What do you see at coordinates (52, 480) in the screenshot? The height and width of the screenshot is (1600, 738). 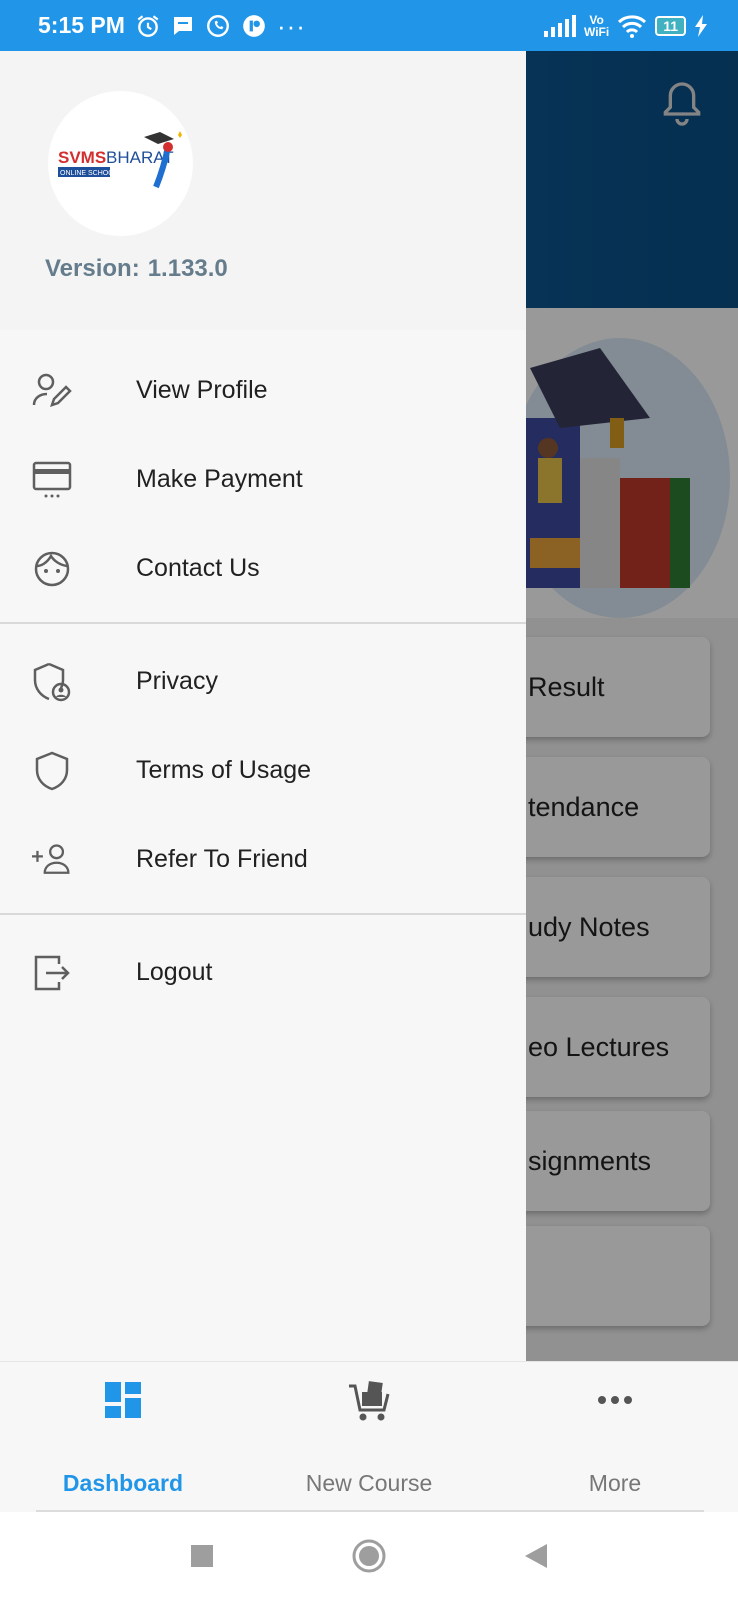 I see `credit-card-icon` at bounding box center [52, 480].